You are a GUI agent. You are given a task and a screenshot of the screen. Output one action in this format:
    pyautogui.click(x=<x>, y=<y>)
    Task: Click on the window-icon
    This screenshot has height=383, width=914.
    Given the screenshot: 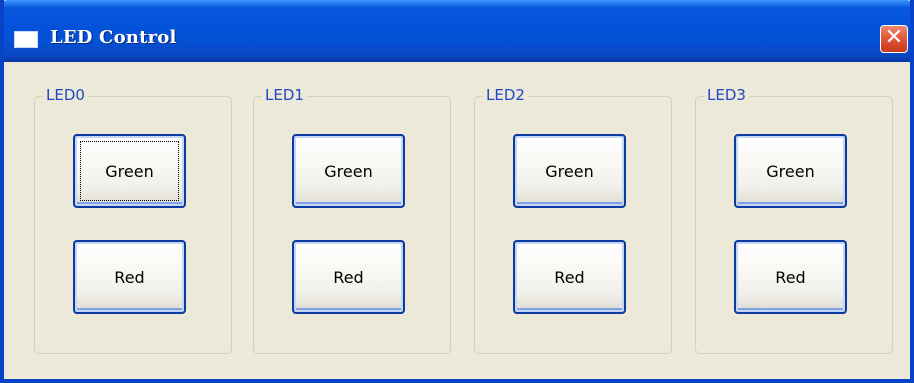 What is the action you would take?
    pyautogui.click(x=26, y=39)
    